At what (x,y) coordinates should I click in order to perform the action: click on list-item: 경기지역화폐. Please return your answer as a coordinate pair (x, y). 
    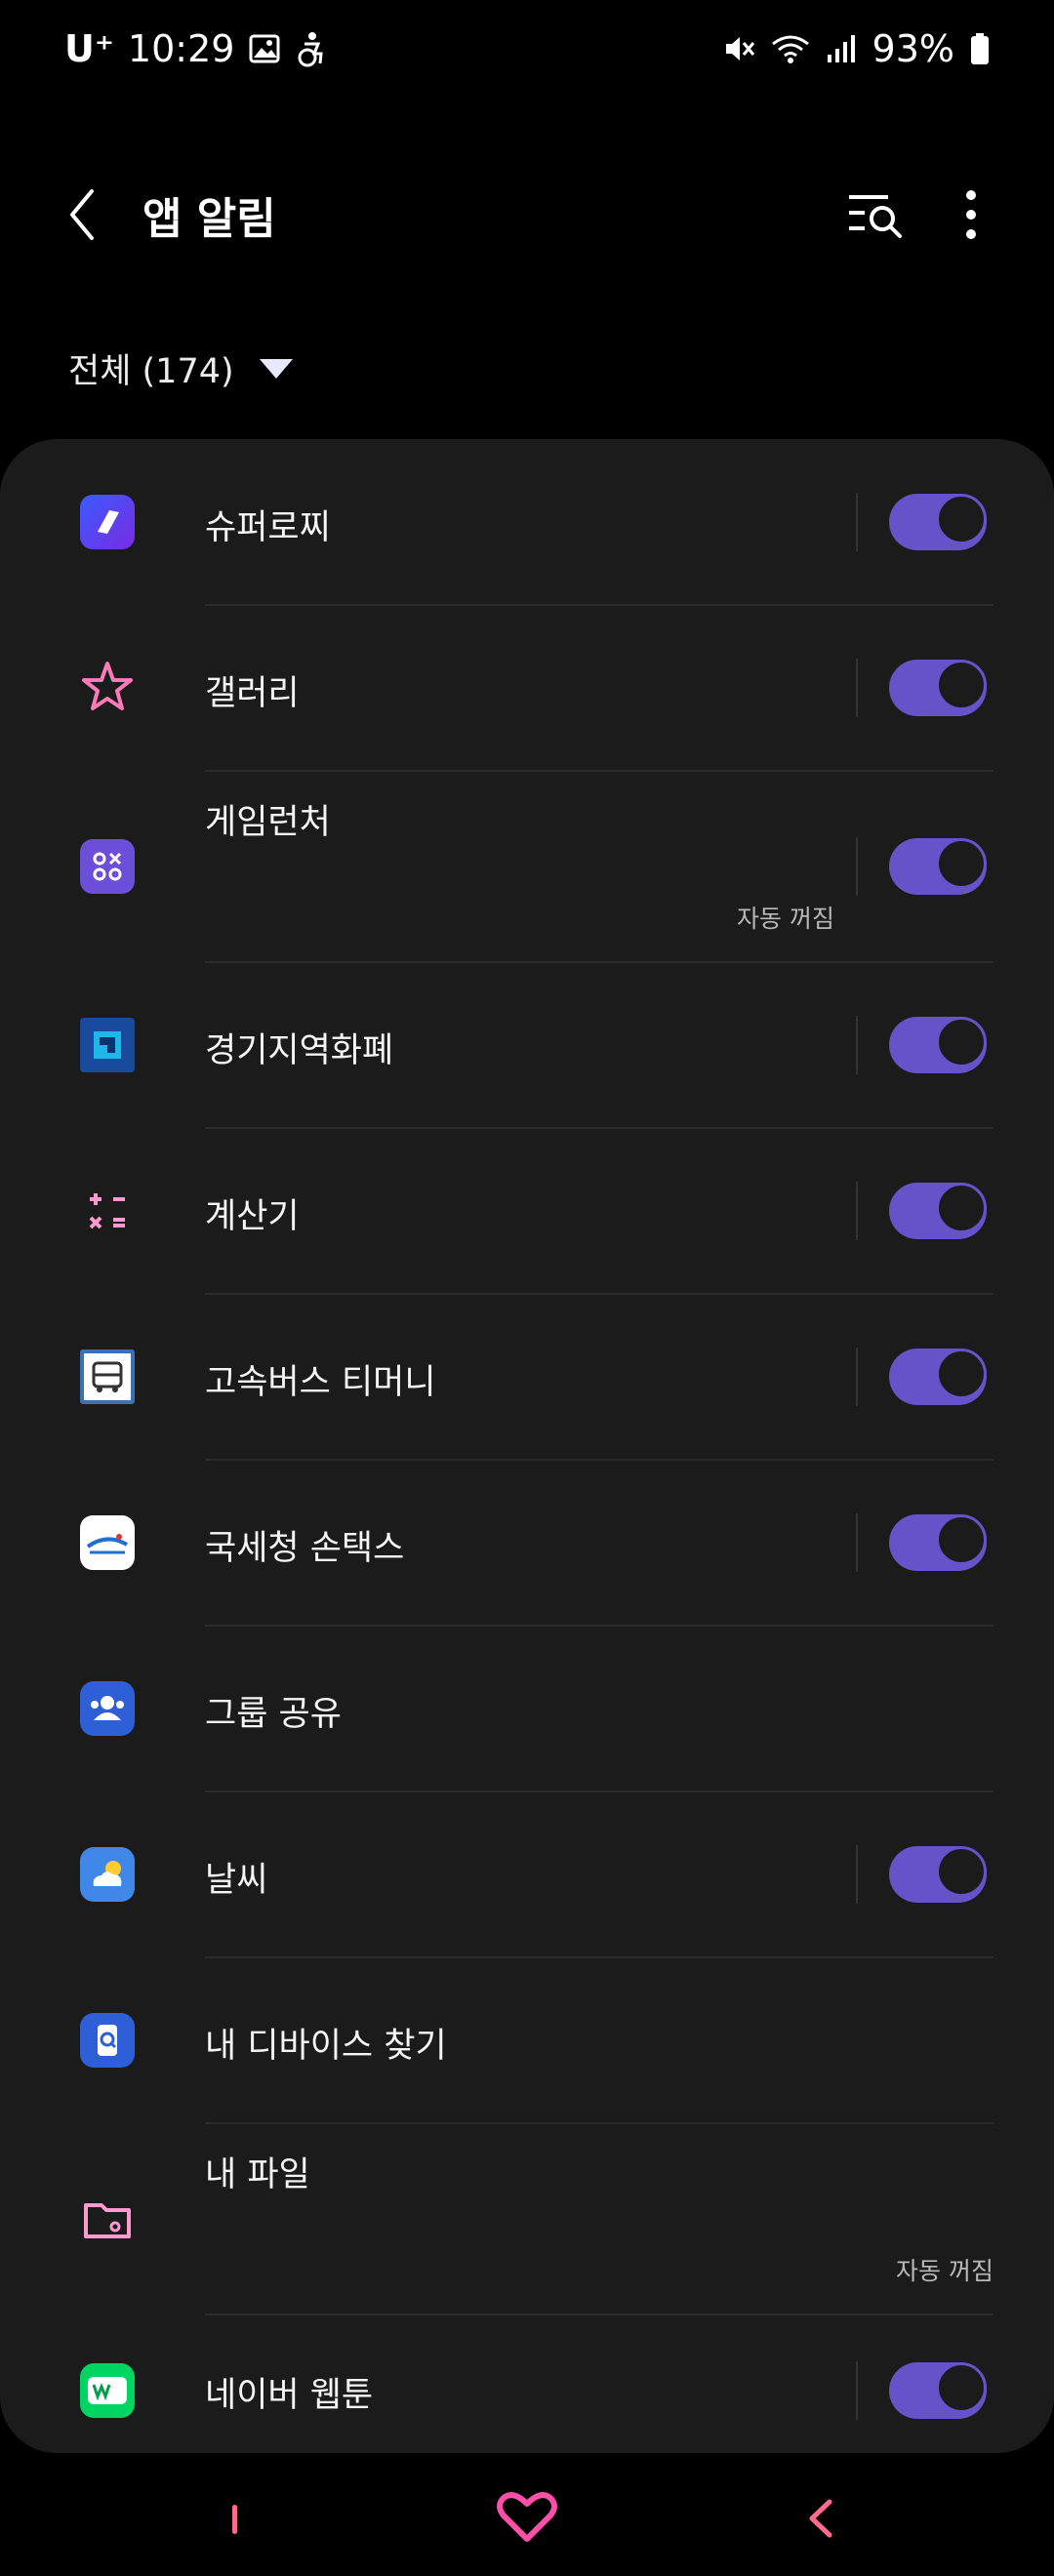
    Looking at the image, I should click on (527, 1045).